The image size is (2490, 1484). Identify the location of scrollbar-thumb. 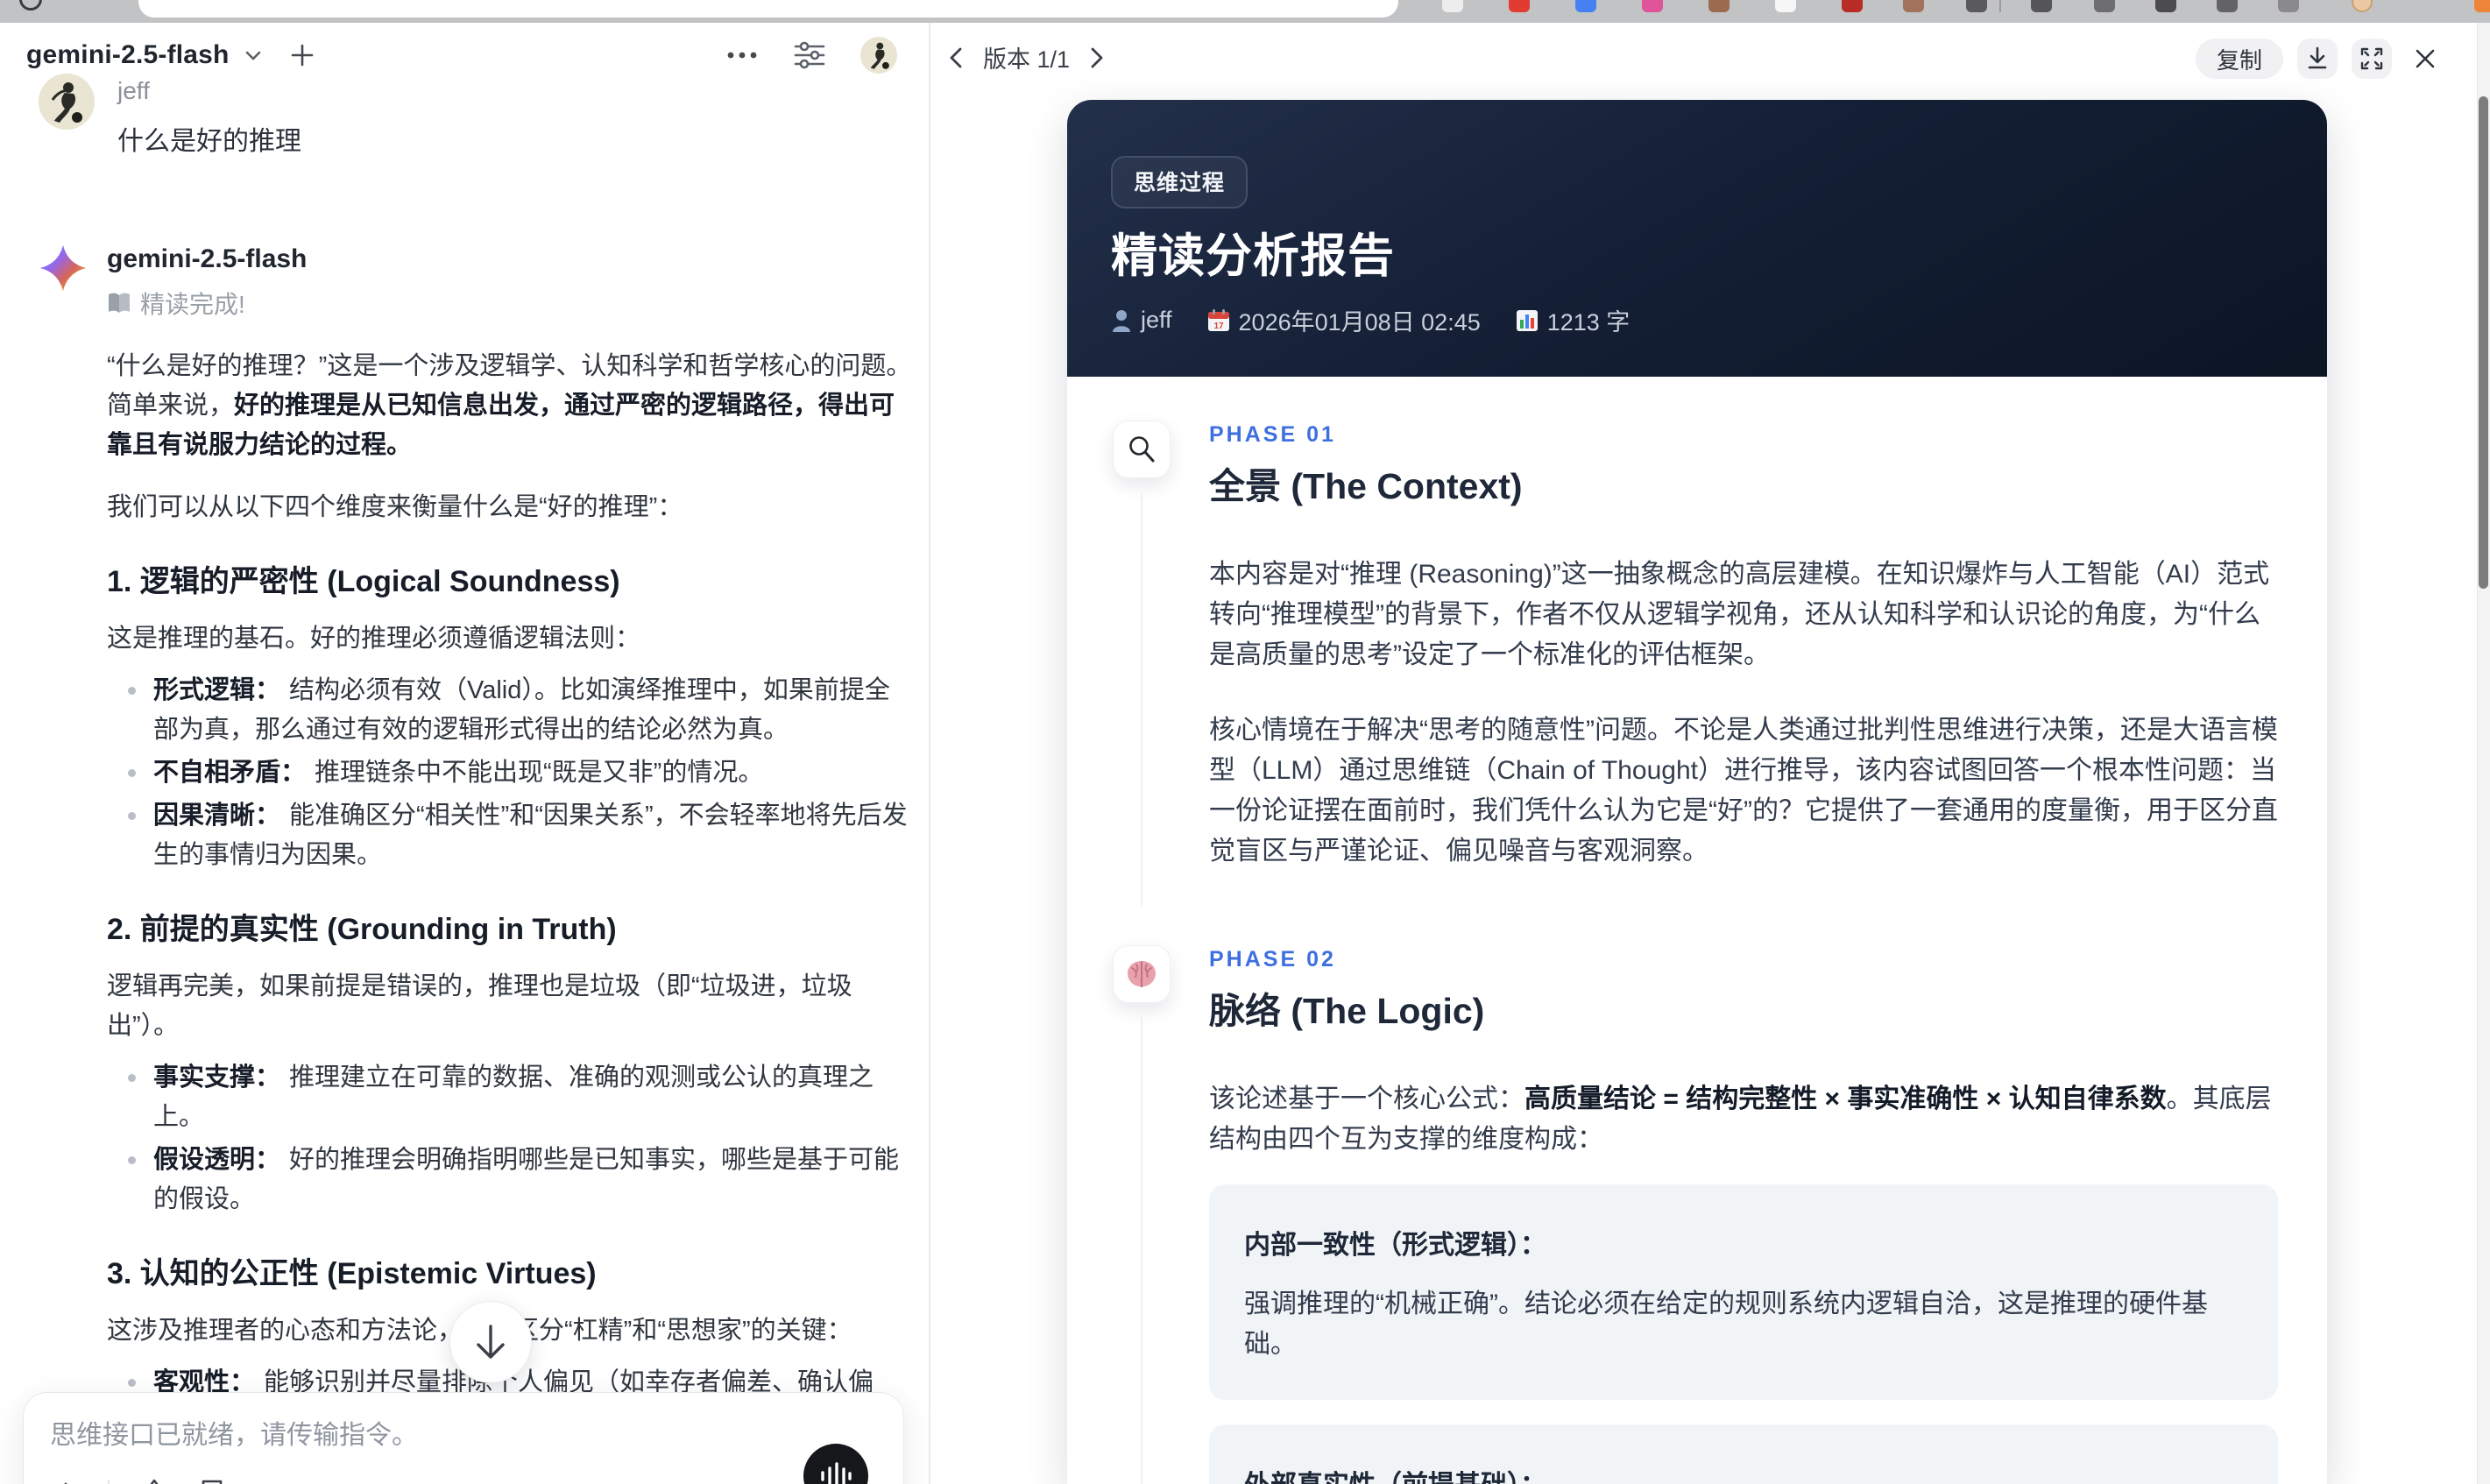
(2484, 342).